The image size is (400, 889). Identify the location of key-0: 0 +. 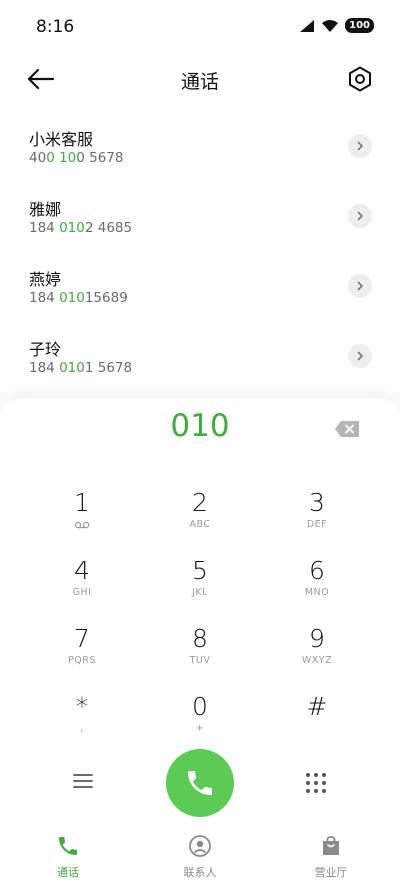
(200, 724).